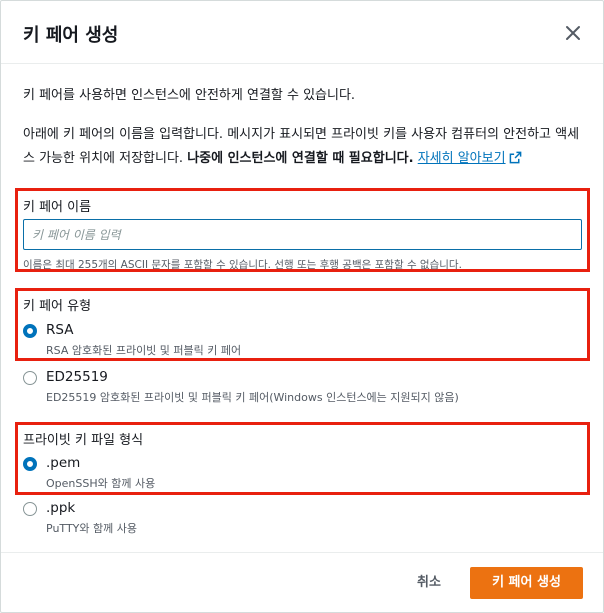 The height and width of the screenshot is (613, 604). I want to click on dialog-header: 키 페어 생성, so click(302, 32).